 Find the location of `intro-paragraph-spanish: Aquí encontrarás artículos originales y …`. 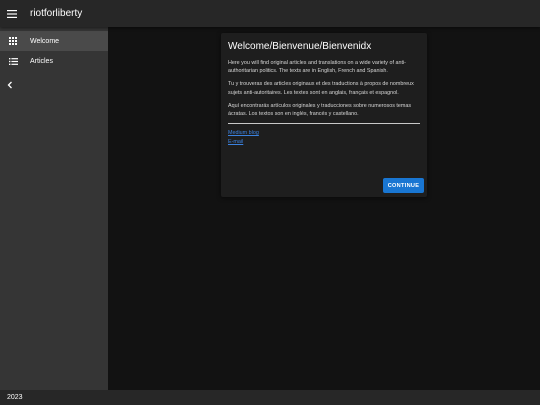

intro-paragraph-spanish: Aquí encontrarás artículos originales y … is located at coordinates (320, 110).